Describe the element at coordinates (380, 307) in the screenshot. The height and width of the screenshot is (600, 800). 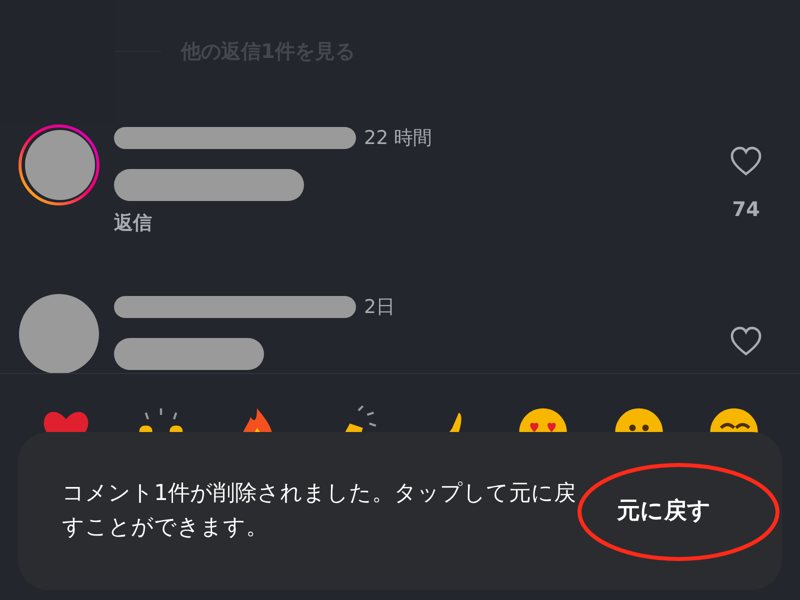
I see `comment-time: 2日` at that location.